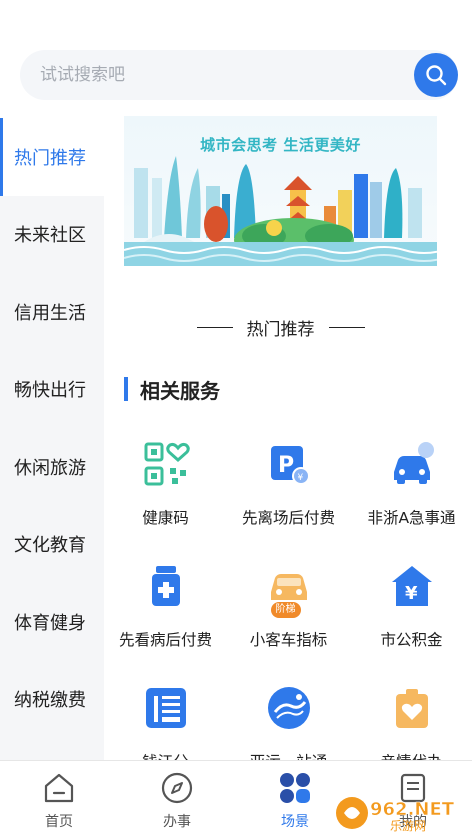 The image size is (472, 839). Describe the element at coordinates (220, 75) in the screenshot. I see `search-input` at that location.